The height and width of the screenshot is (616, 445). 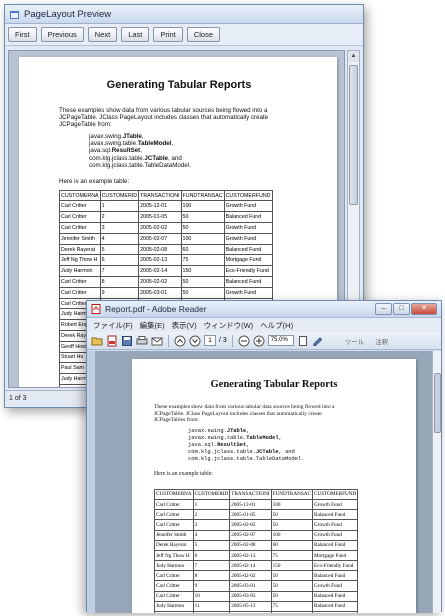 I want to click on previous-button: Previous, so click(x=62, y=34).